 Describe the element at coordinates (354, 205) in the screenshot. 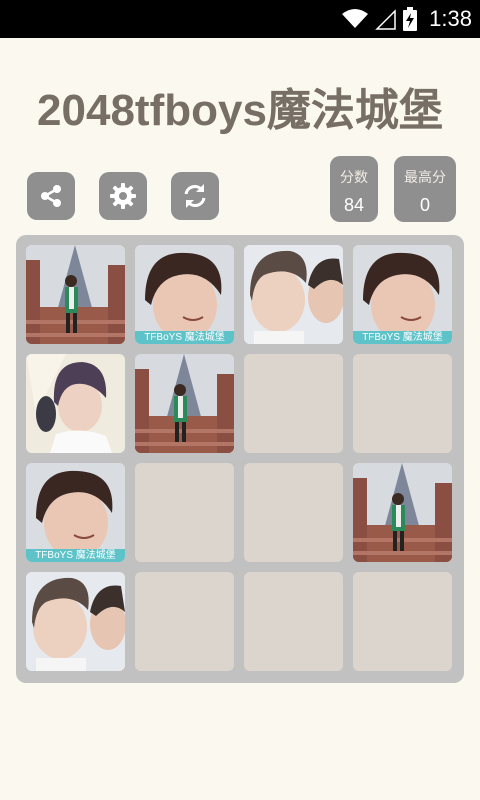

I see `score-value: 84` at that location.